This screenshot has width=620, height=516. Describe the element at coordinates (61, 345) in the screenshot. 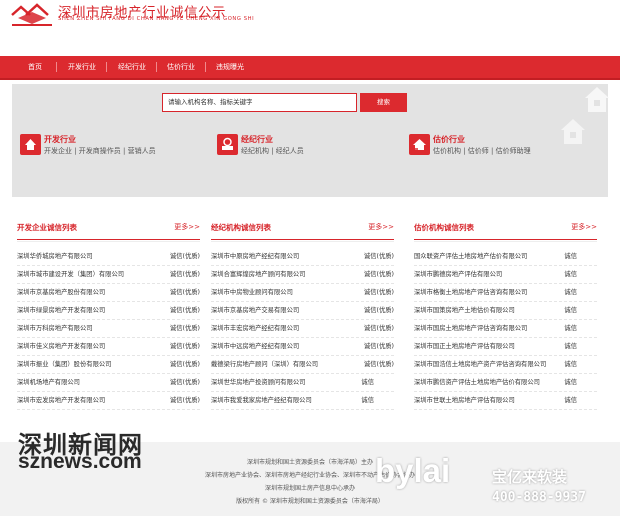

I see `company-name: 深圳市佳义房地产开发有限公司` at that location.